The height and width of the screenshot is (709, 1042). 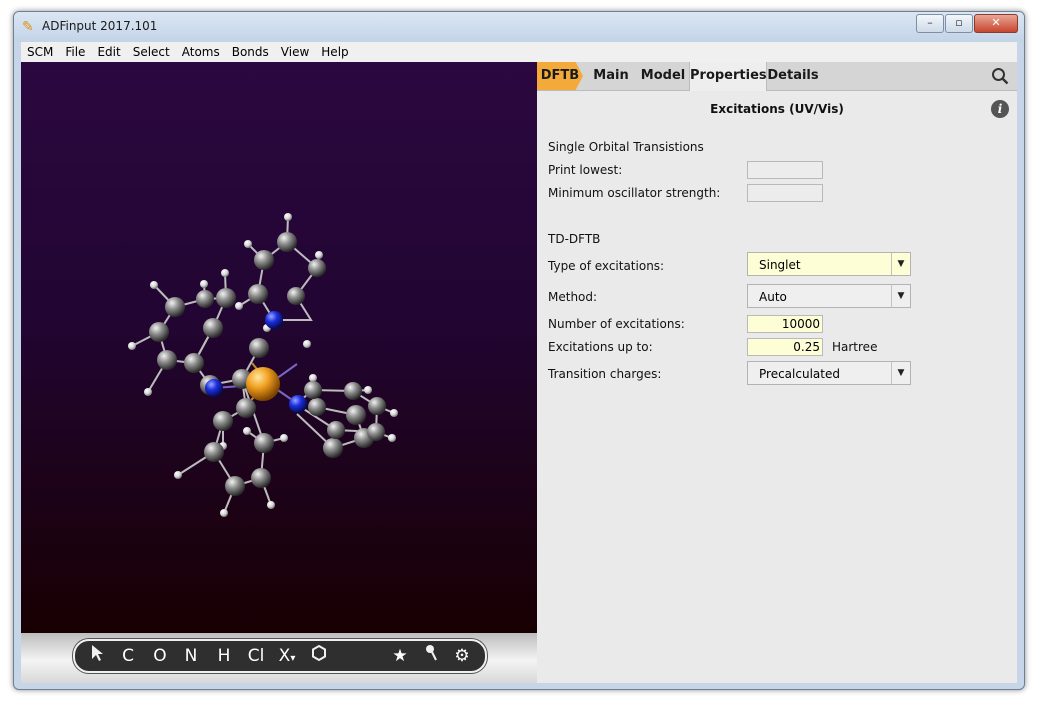 What do you see at coordinates (75, 52) in the screenshot?
I see `menu-file: File` at bounding box center [75, 52].